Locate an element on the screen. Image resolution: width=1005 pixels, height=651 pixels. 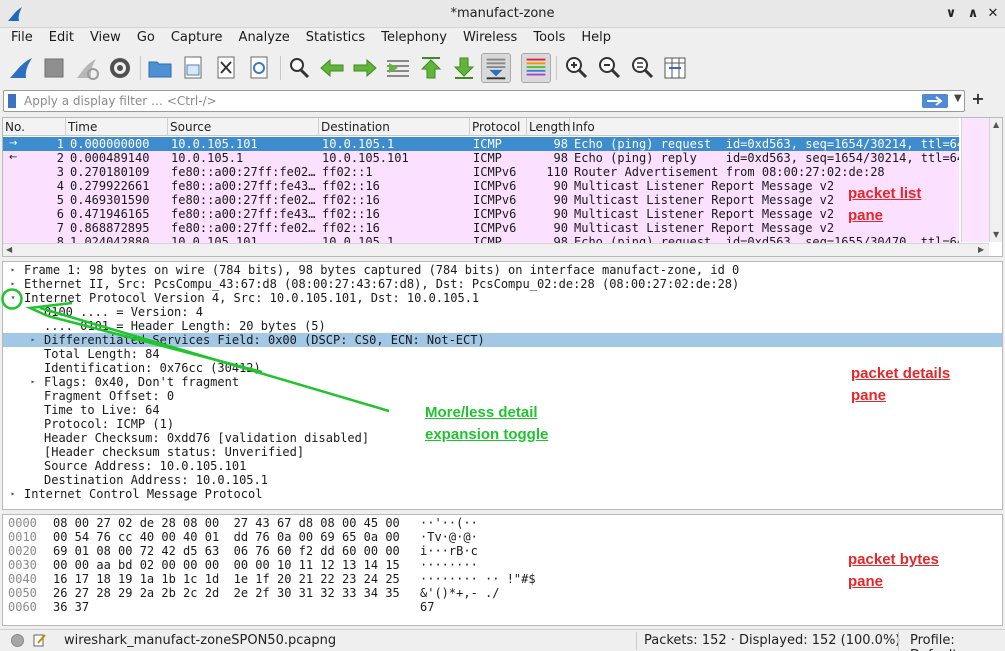
menu-view: View is located at coordinates (102, 39).